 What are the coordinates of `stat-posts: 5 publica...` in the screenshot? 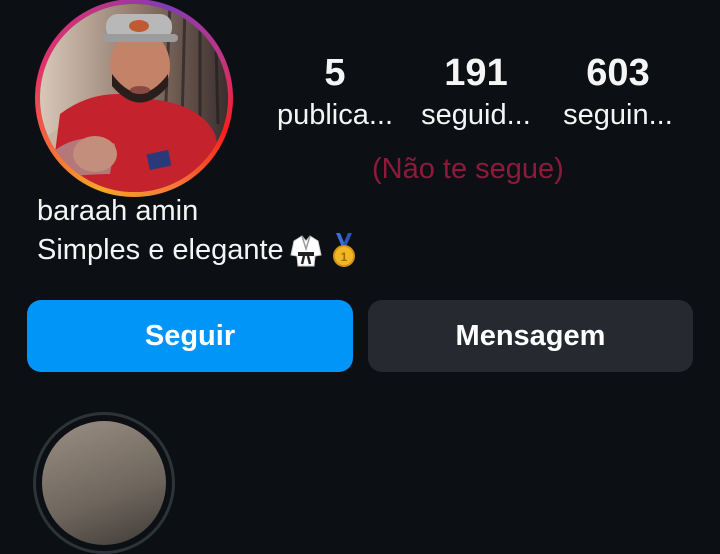 It's located at (335, 91).